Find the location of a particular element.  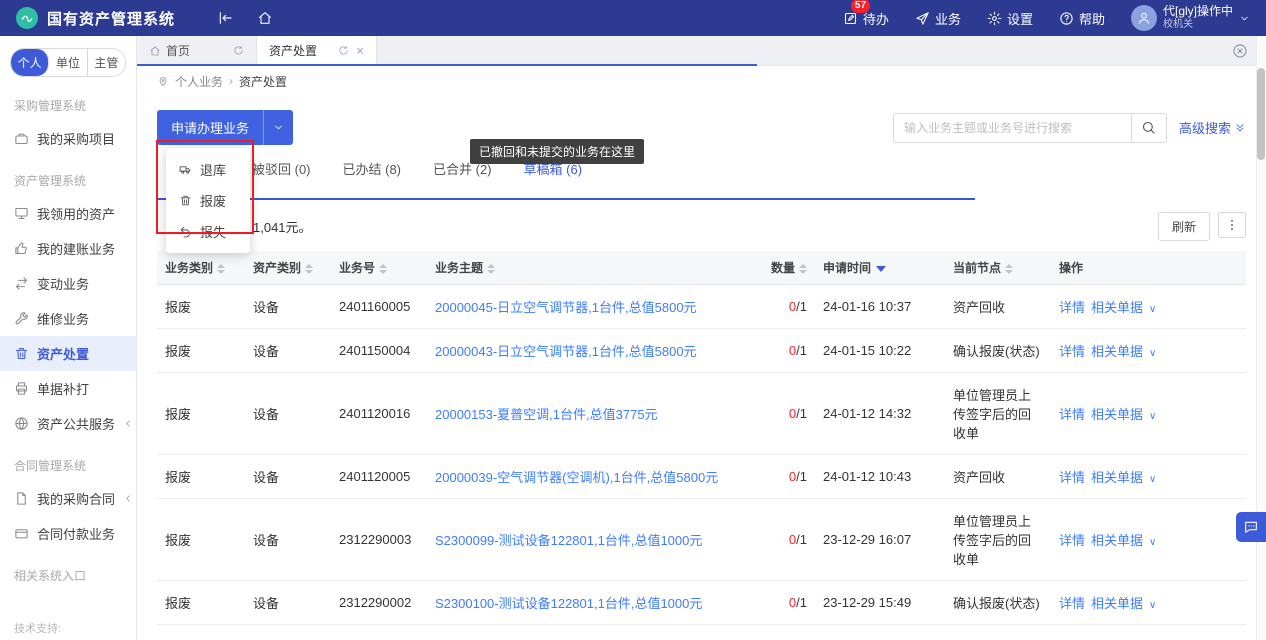

more-button is located at coordinates (1232, 225).